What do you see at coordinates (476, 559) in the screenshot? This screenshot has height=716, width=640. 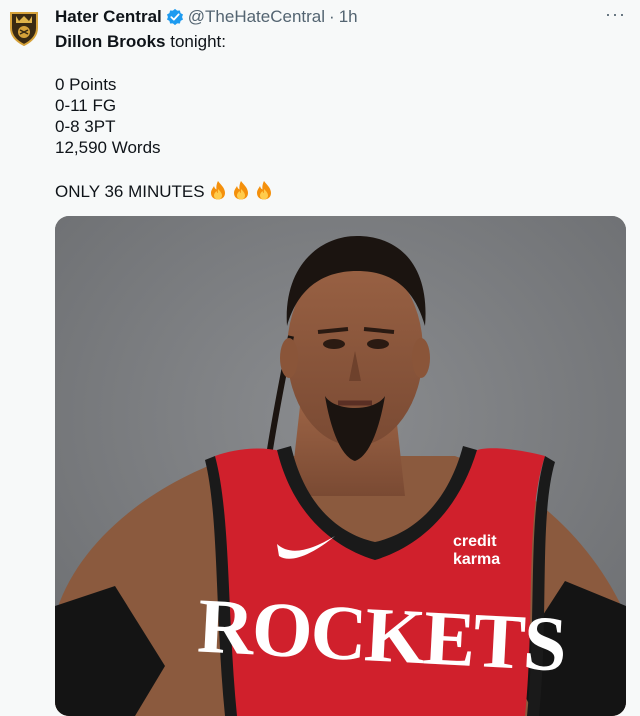 I see `sponsor-line-2: karma` at bounding box center [476, 559].